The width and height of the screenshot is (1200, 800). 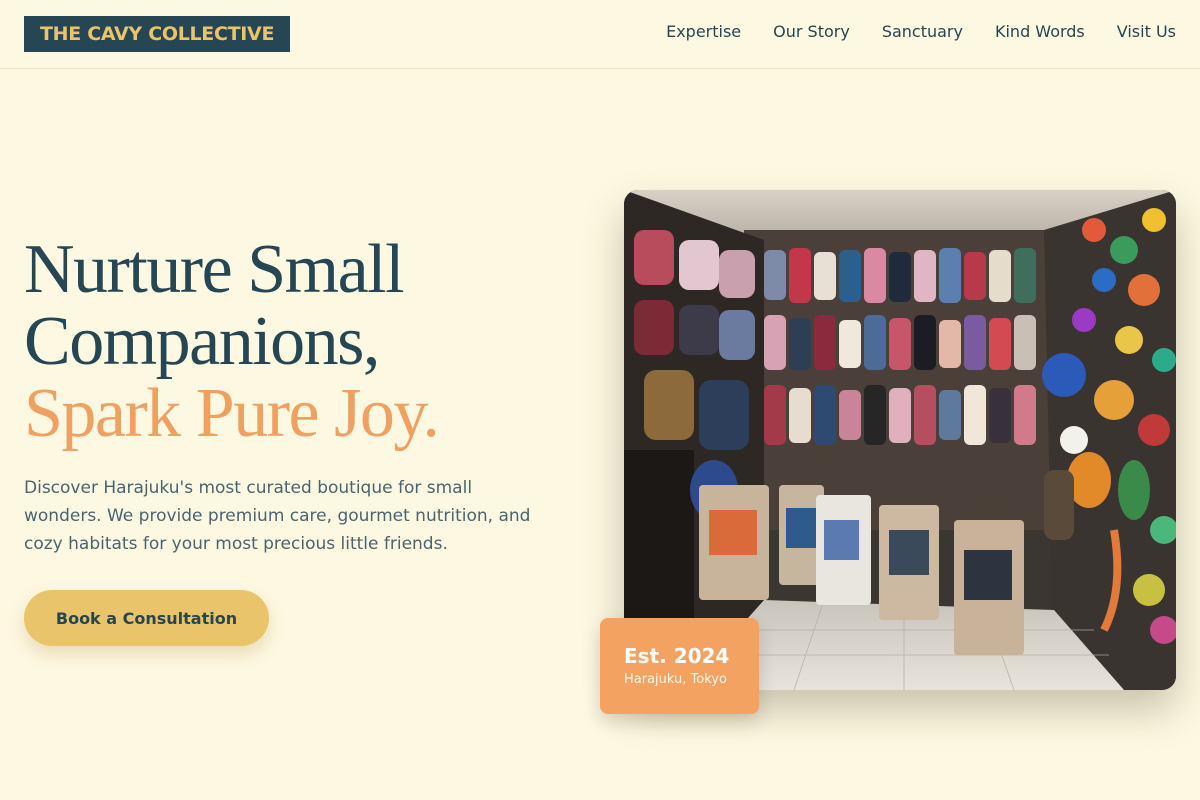 I want to click on nav-link-sanctuary: Sanctuary, so click(x=922, y=32).